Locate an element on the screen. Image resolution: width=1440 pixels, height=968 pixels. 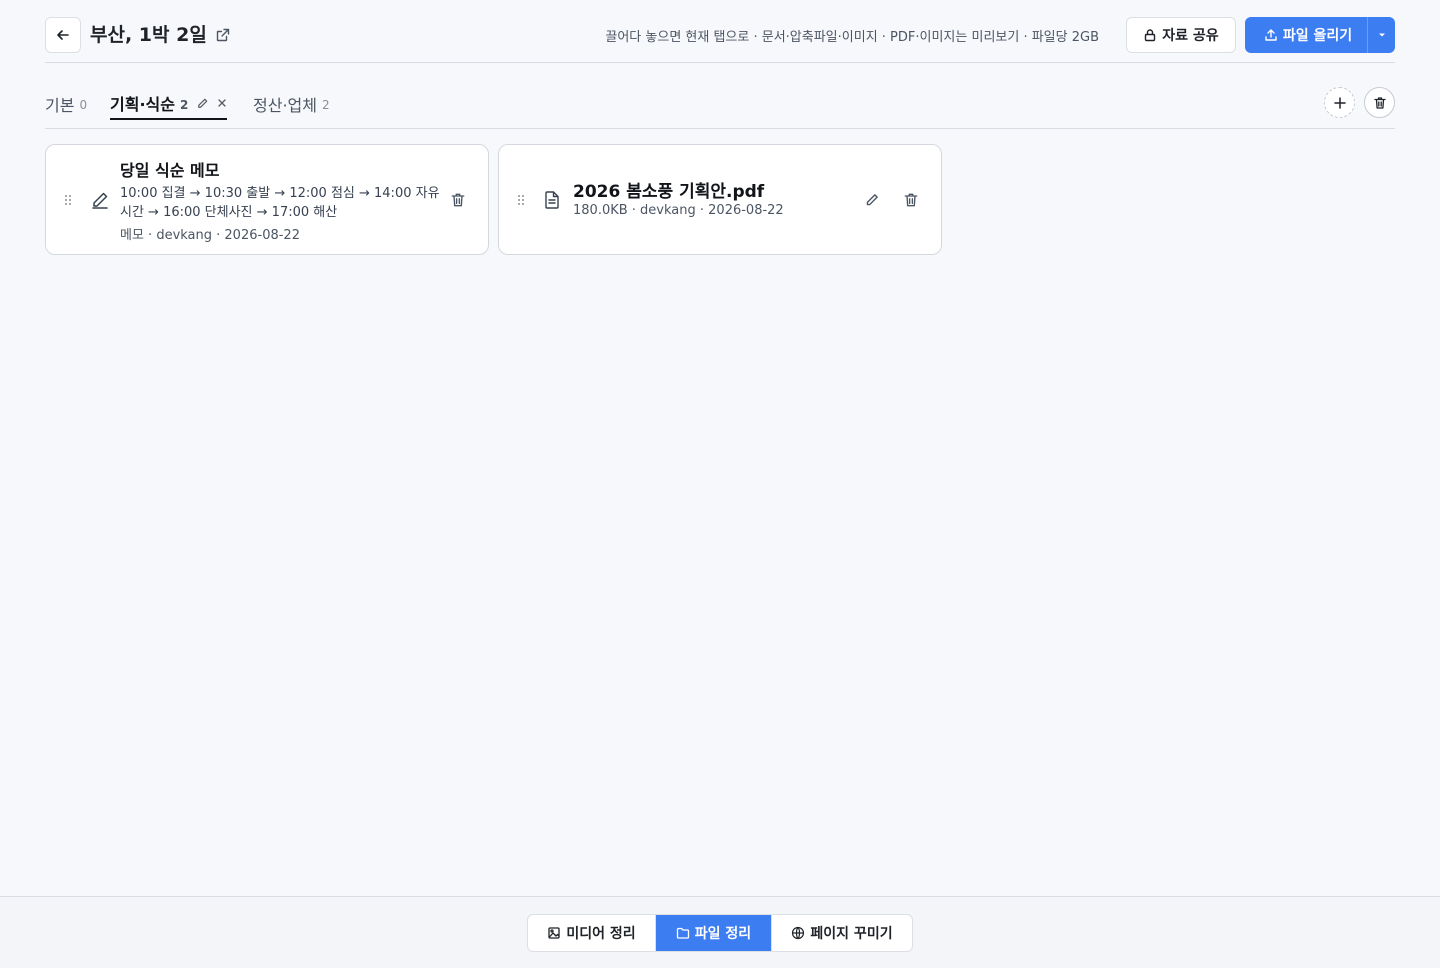
mode-switcher: 미디어 정리 파일 정리 페이지 꾸미기 is located at coordinates (720, 933).